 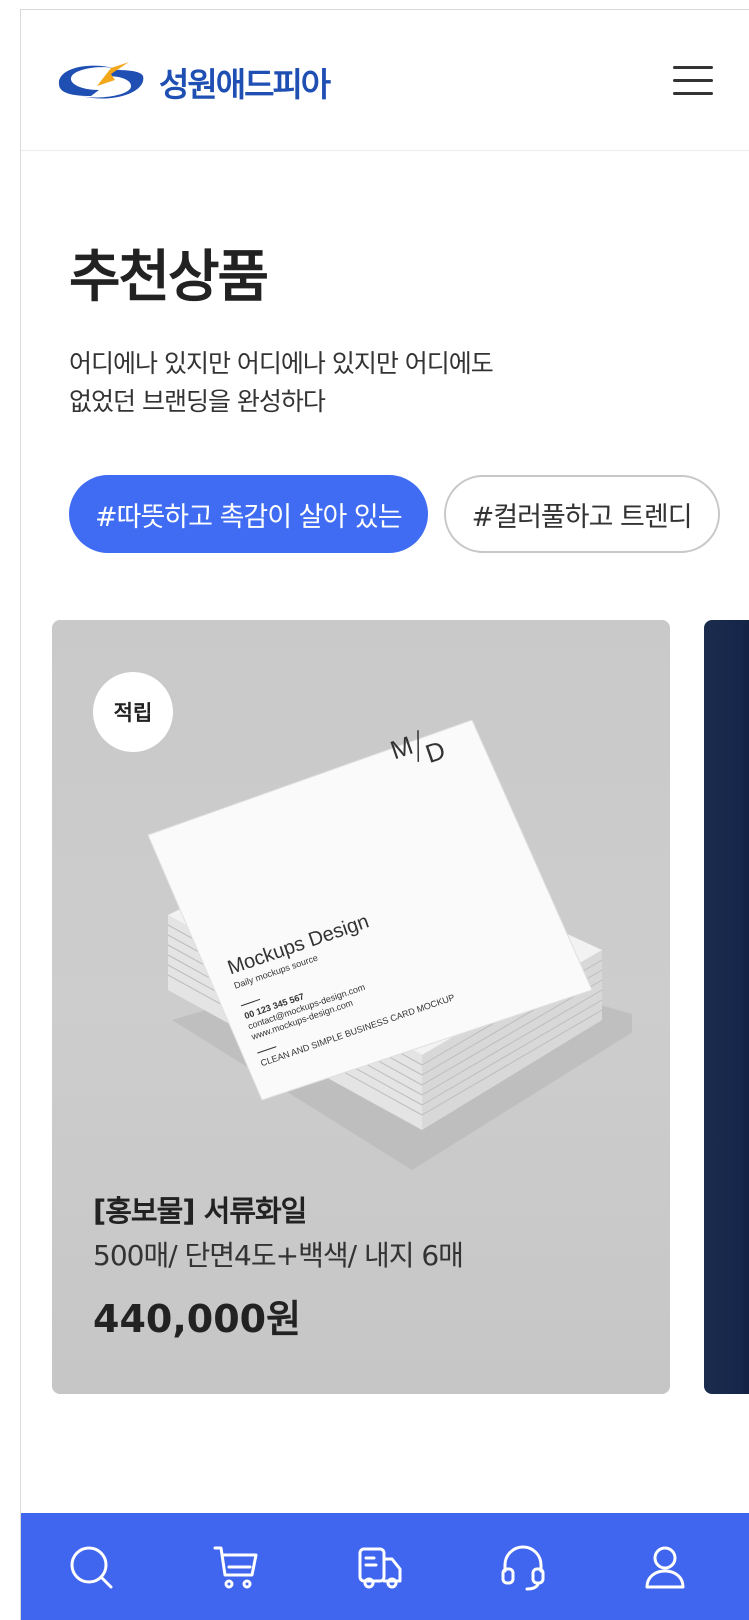 I want to click on headset-icon, so click(x=523, y=1567).